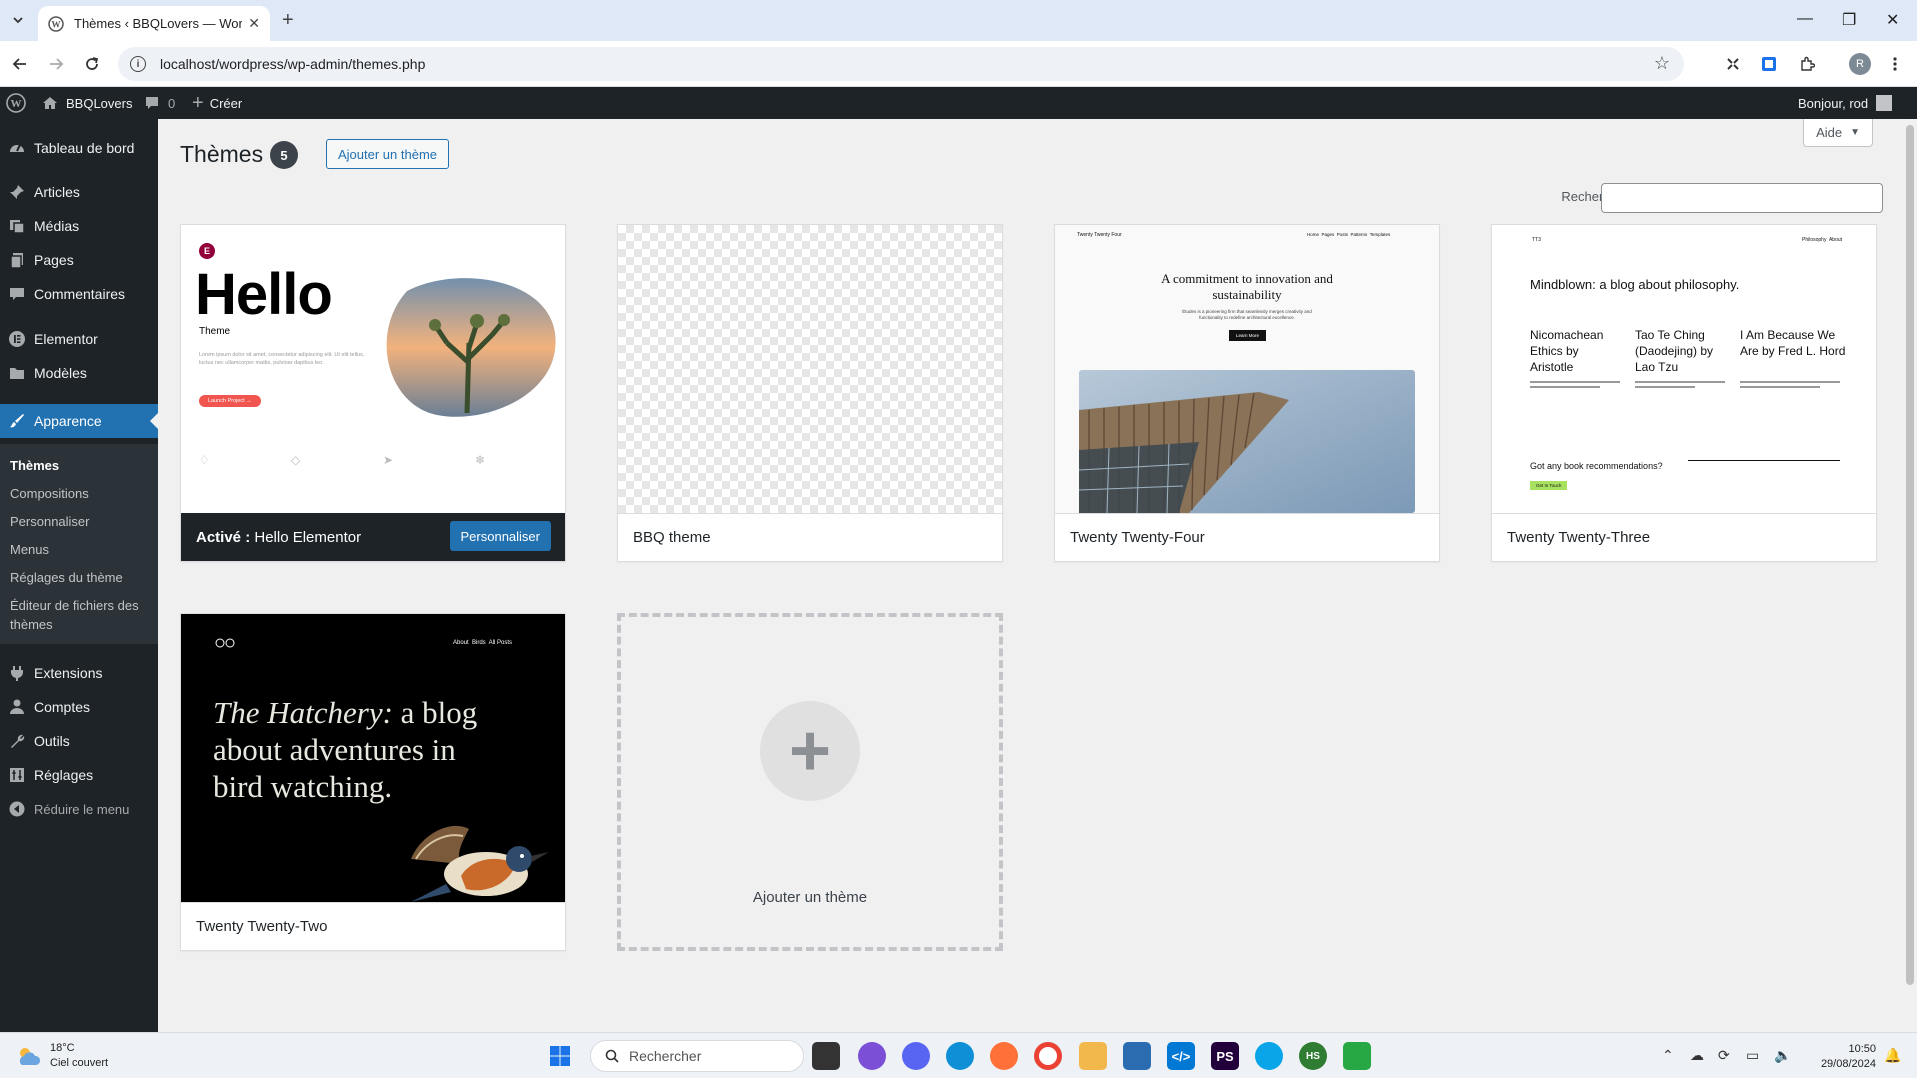  Describe the element at coordinates (79, 226) in the screenshot. I see `menu-media: Médias` at that location.